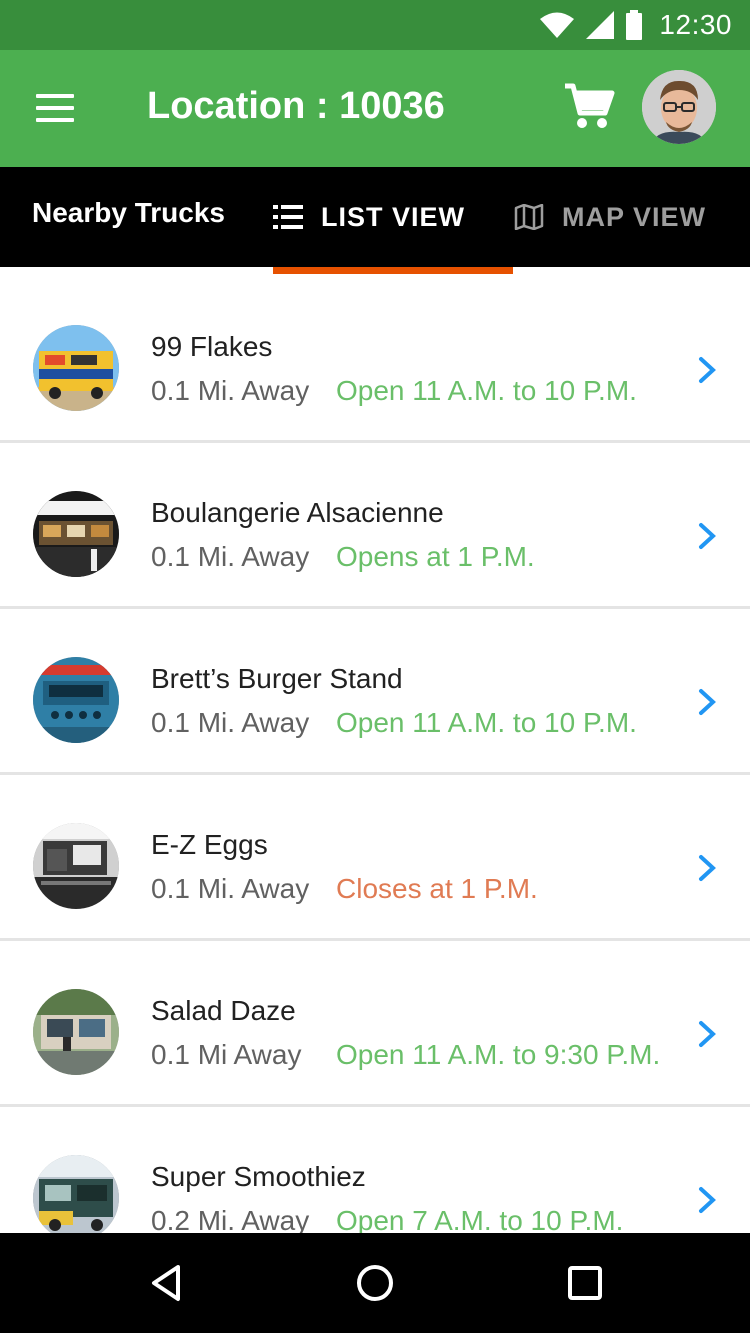  What do you see at coordinates (297, 512) in the screenshot?
I see `truck-name: Boulangerie Alsacienne` at bounding box center [297, 512].